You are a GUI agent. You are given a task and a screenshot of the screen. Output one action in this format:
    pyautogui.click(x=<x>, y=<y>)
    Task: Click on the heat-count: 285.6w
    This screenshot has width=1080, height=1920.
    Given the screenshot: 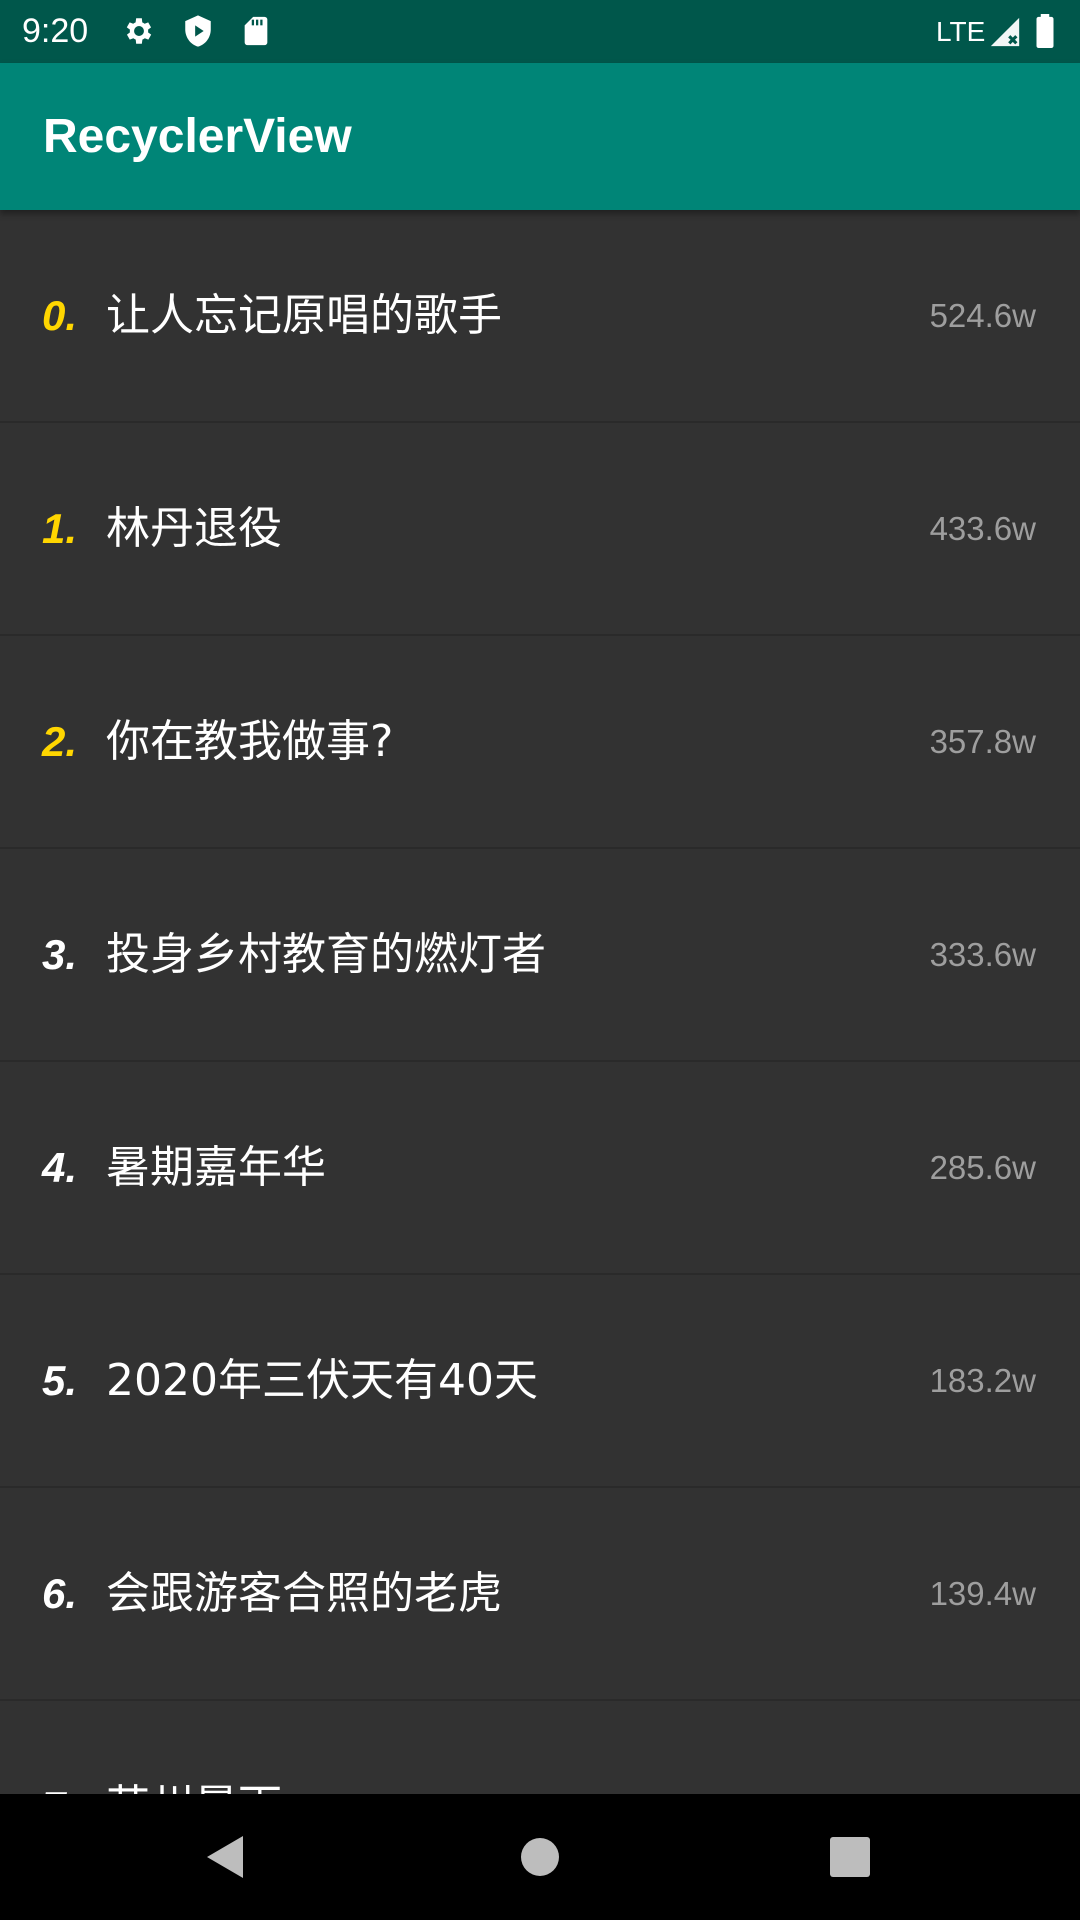 What is the action you would take?
    pyautogui.click(x=982, y=1167)
    